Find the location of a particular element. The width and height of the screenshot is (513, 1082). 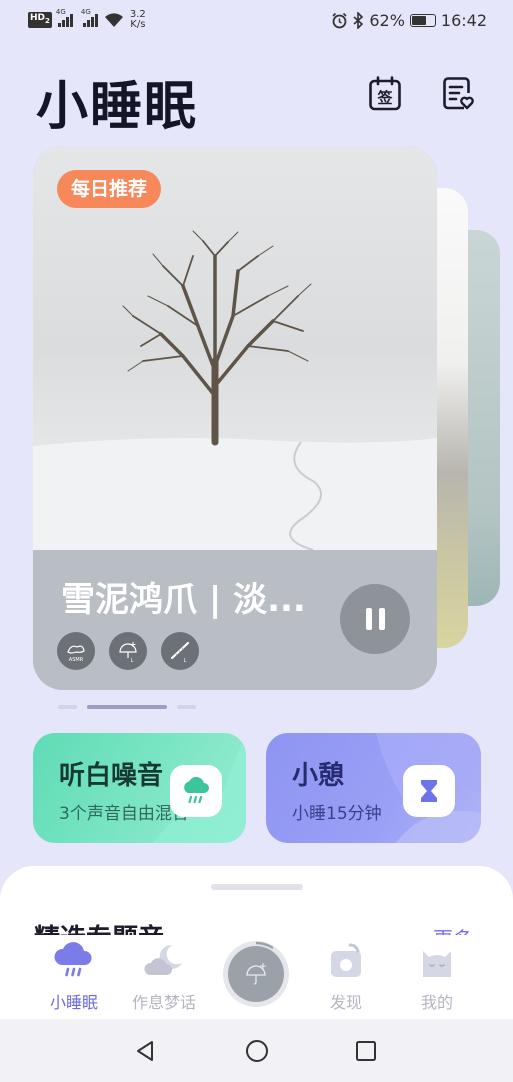

bottom-tab-bar: 小睡眠 作息梦话 发现 我的 is located at coordinates (256, 977).